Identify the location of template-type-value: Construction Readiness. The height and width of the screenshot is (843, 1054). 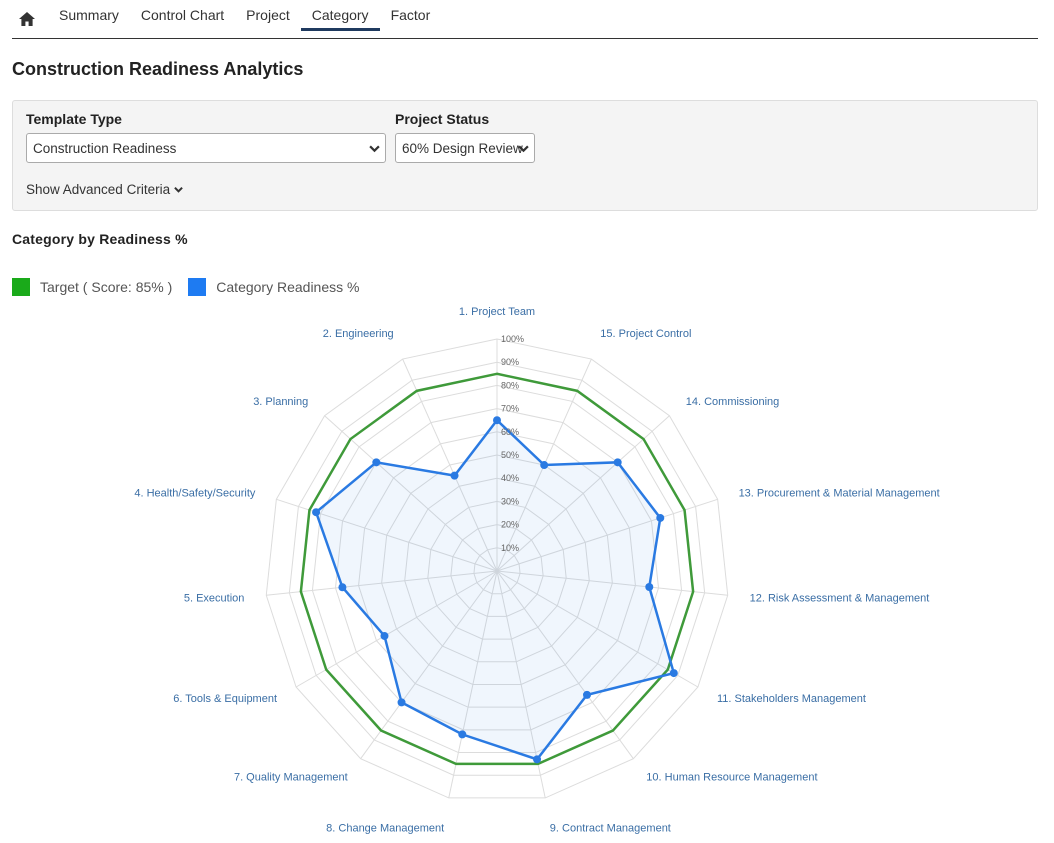
(105, 148).